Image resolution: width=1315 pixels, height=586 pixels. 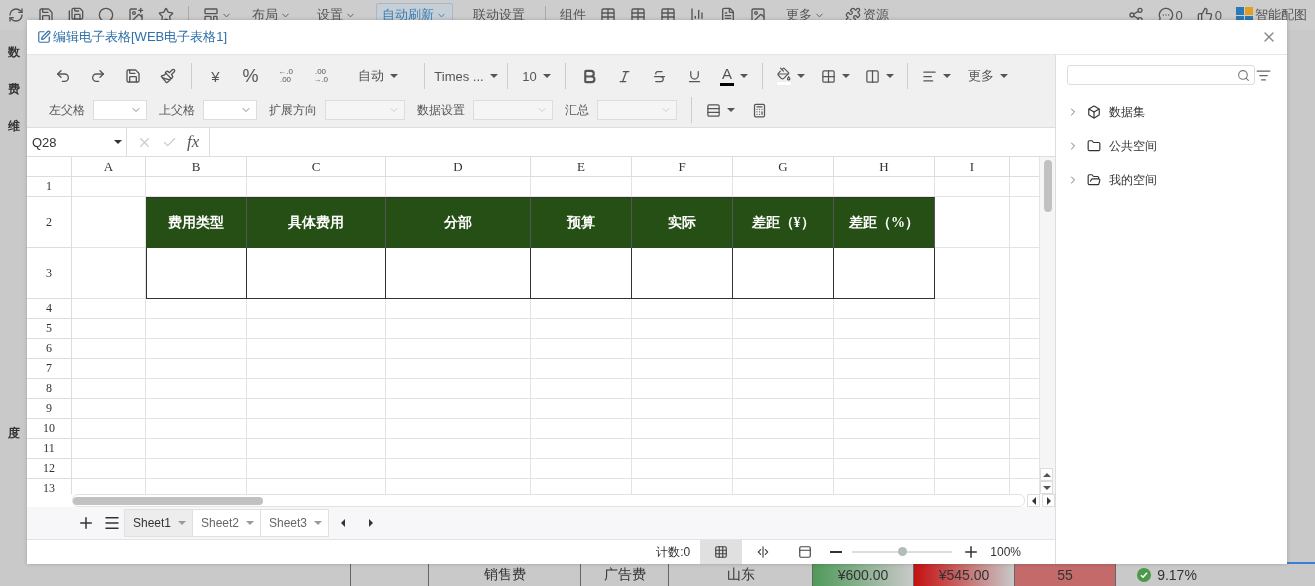 What do you see at coordinates (1046, 487) in the screenshot?
I see `scroll-down-button` at bounding box center [1046, 487].